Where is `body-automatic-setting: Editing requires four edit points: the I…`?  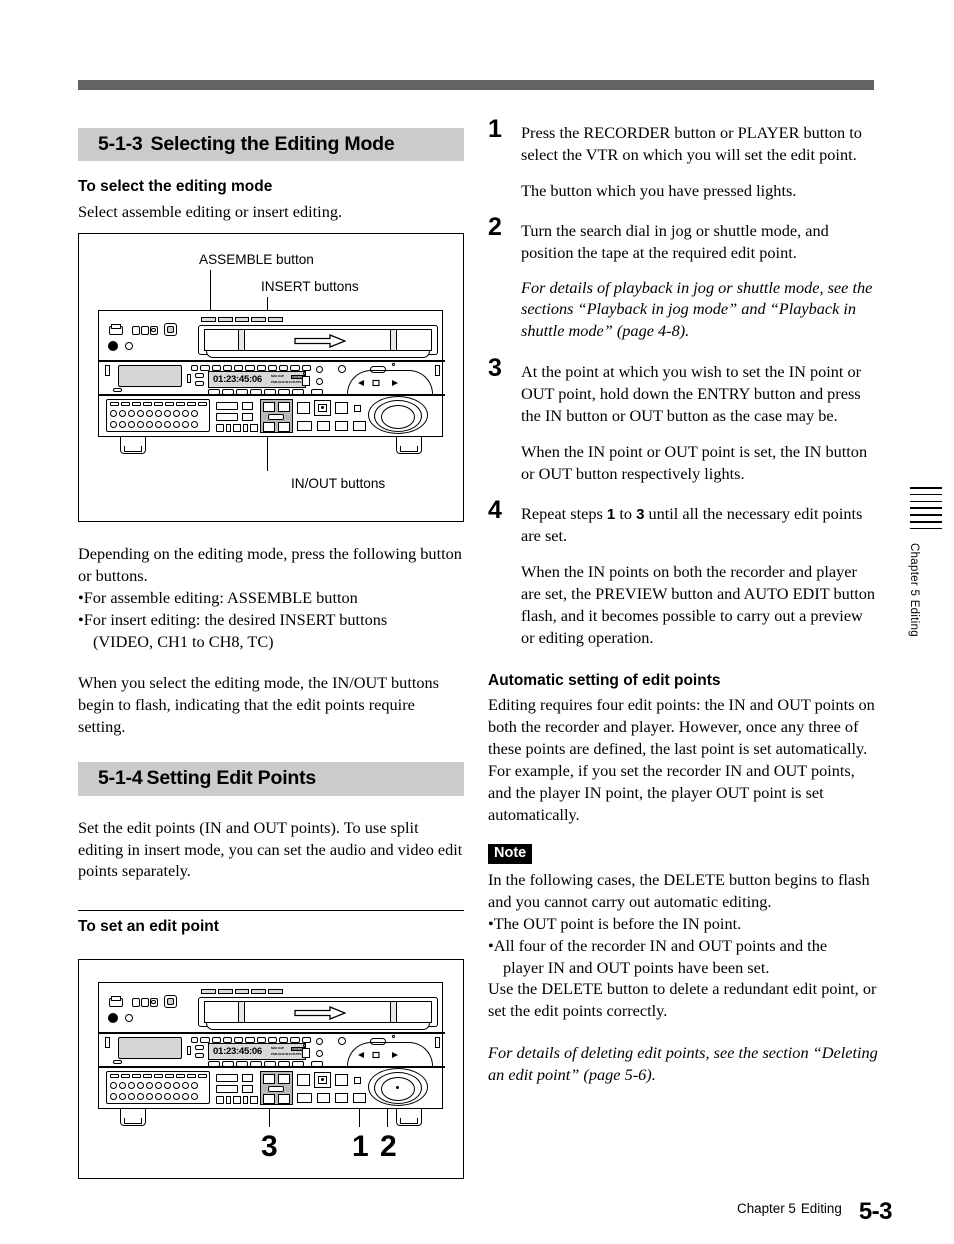 body-automatic-setting: Editing requires four edit points: the I… is located at coordinates (681, 759).